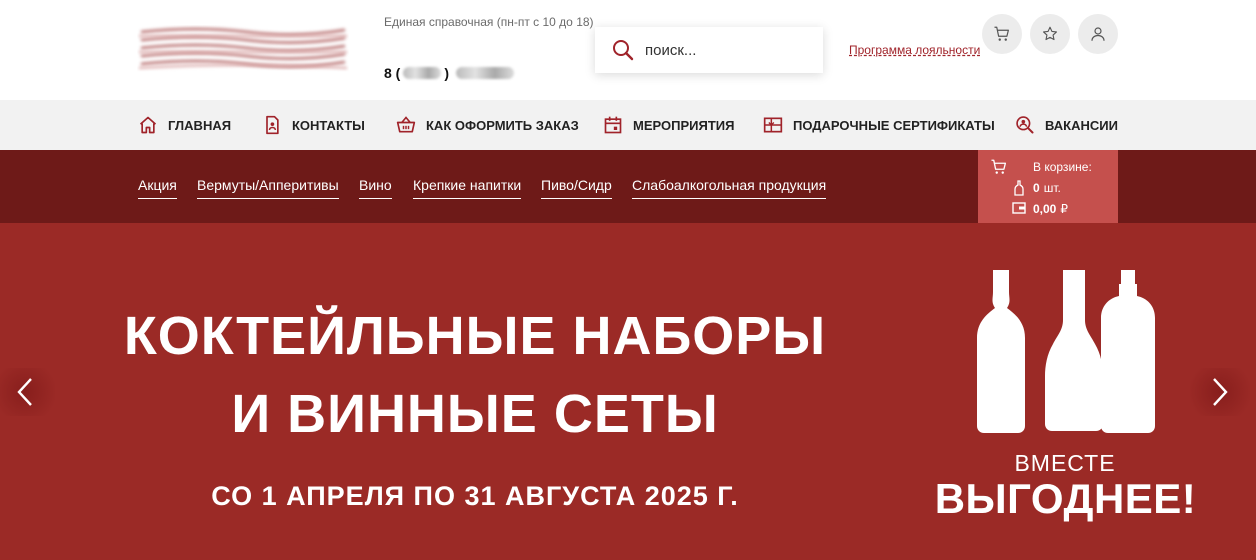  I want to click on nav-item-label: ВАКАНСИИ, so click(1081, 125).